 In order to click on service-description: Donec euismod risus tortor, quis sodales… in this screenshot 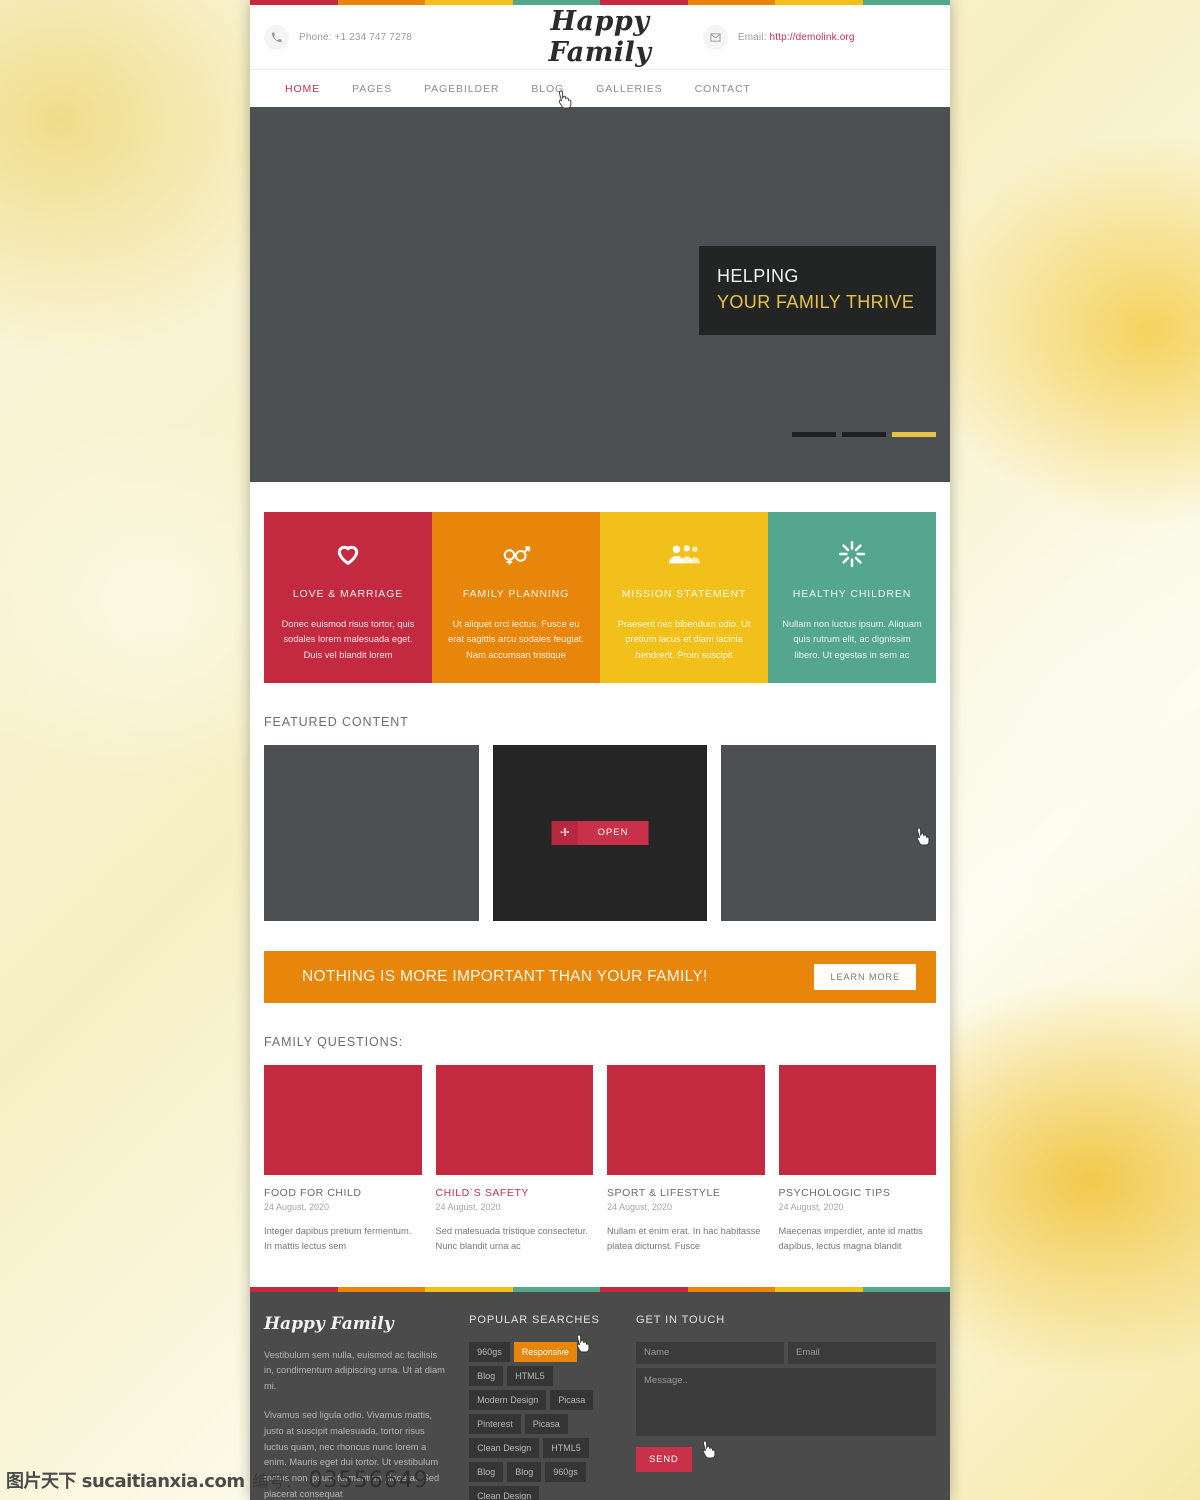, I will do `click(348, 639)`.